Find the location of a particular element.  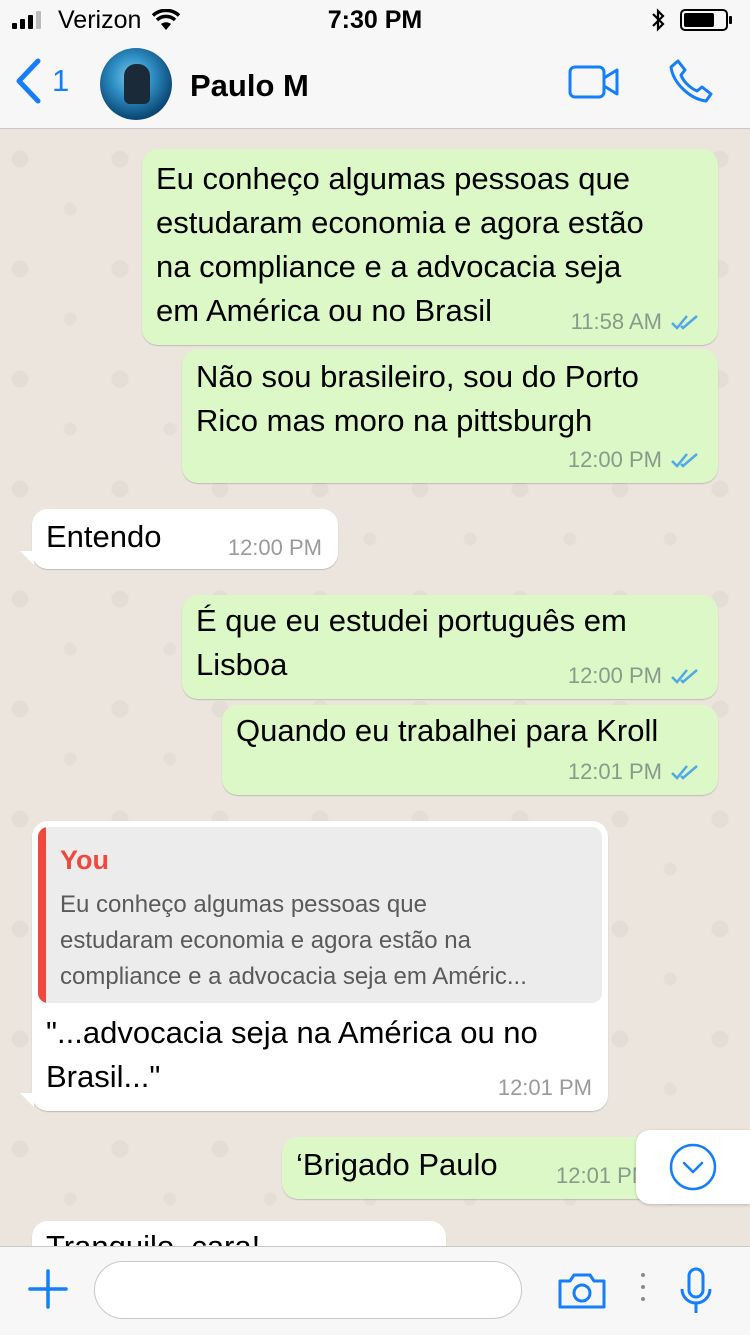

unread-count: 1 is located at coordinates (61, 80).